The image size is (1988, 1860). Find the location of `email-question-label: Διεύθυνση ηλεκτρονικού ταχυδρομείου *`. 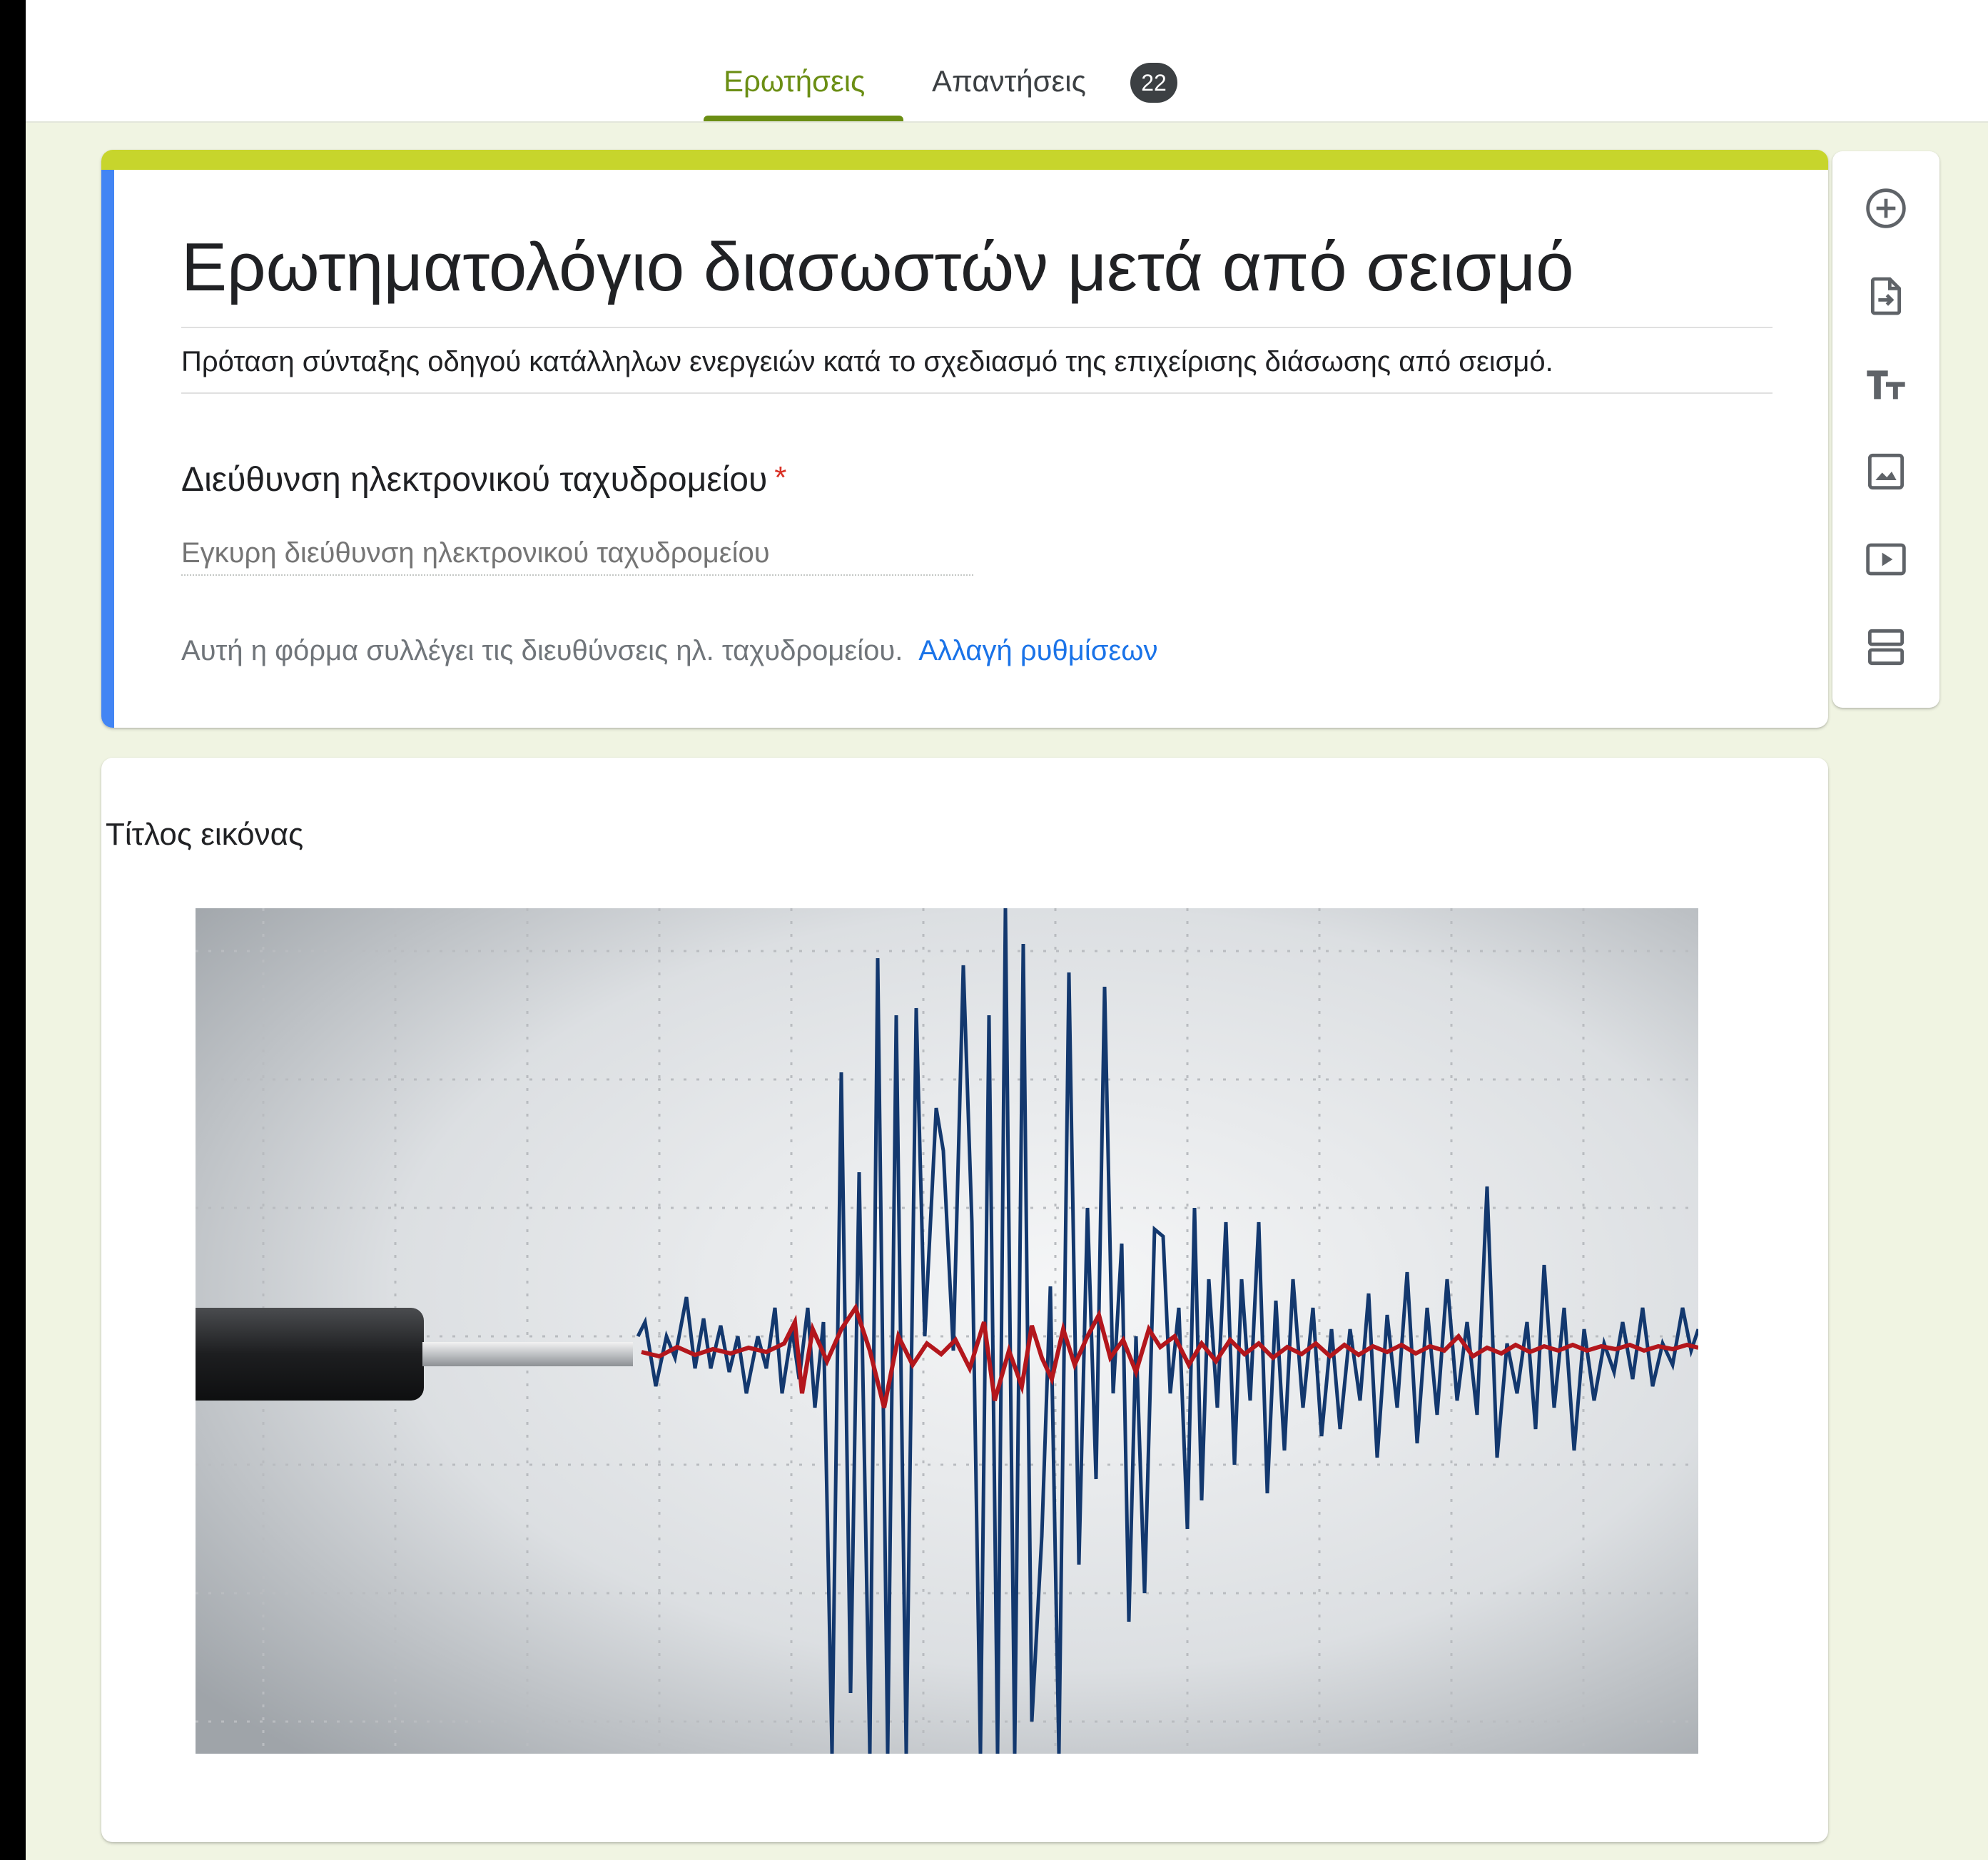

email-question-label: Διεύθυνση ηλεκτρονικού ταχυδρομείου * is located at coordinates (483, 480).